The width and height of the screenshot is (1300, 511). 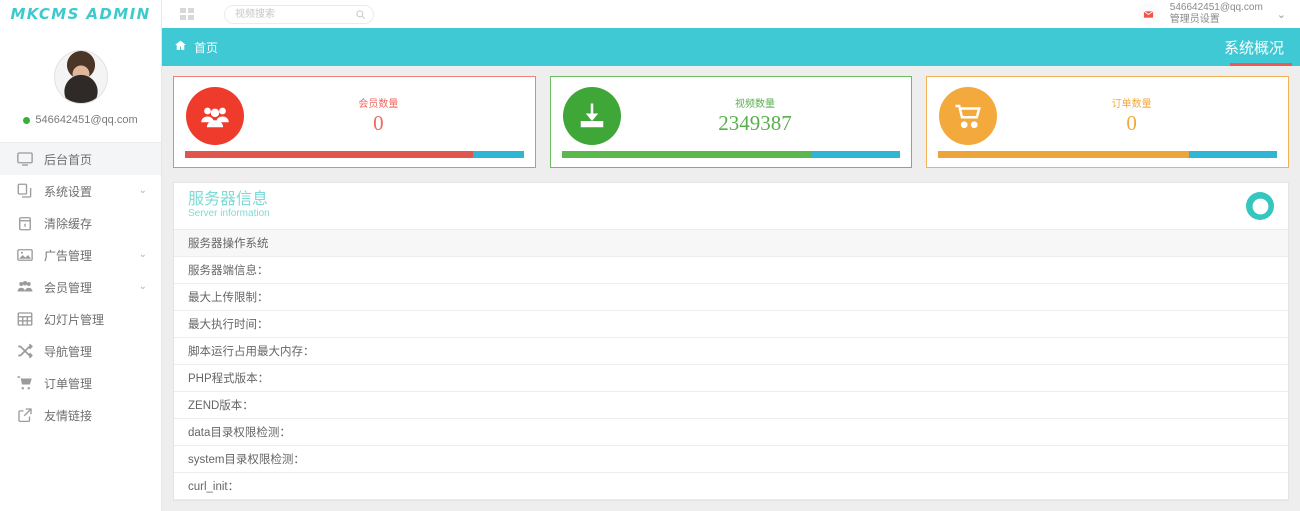 I want to click on info-row: 最大上传限制：, so click(x=731, y=297).